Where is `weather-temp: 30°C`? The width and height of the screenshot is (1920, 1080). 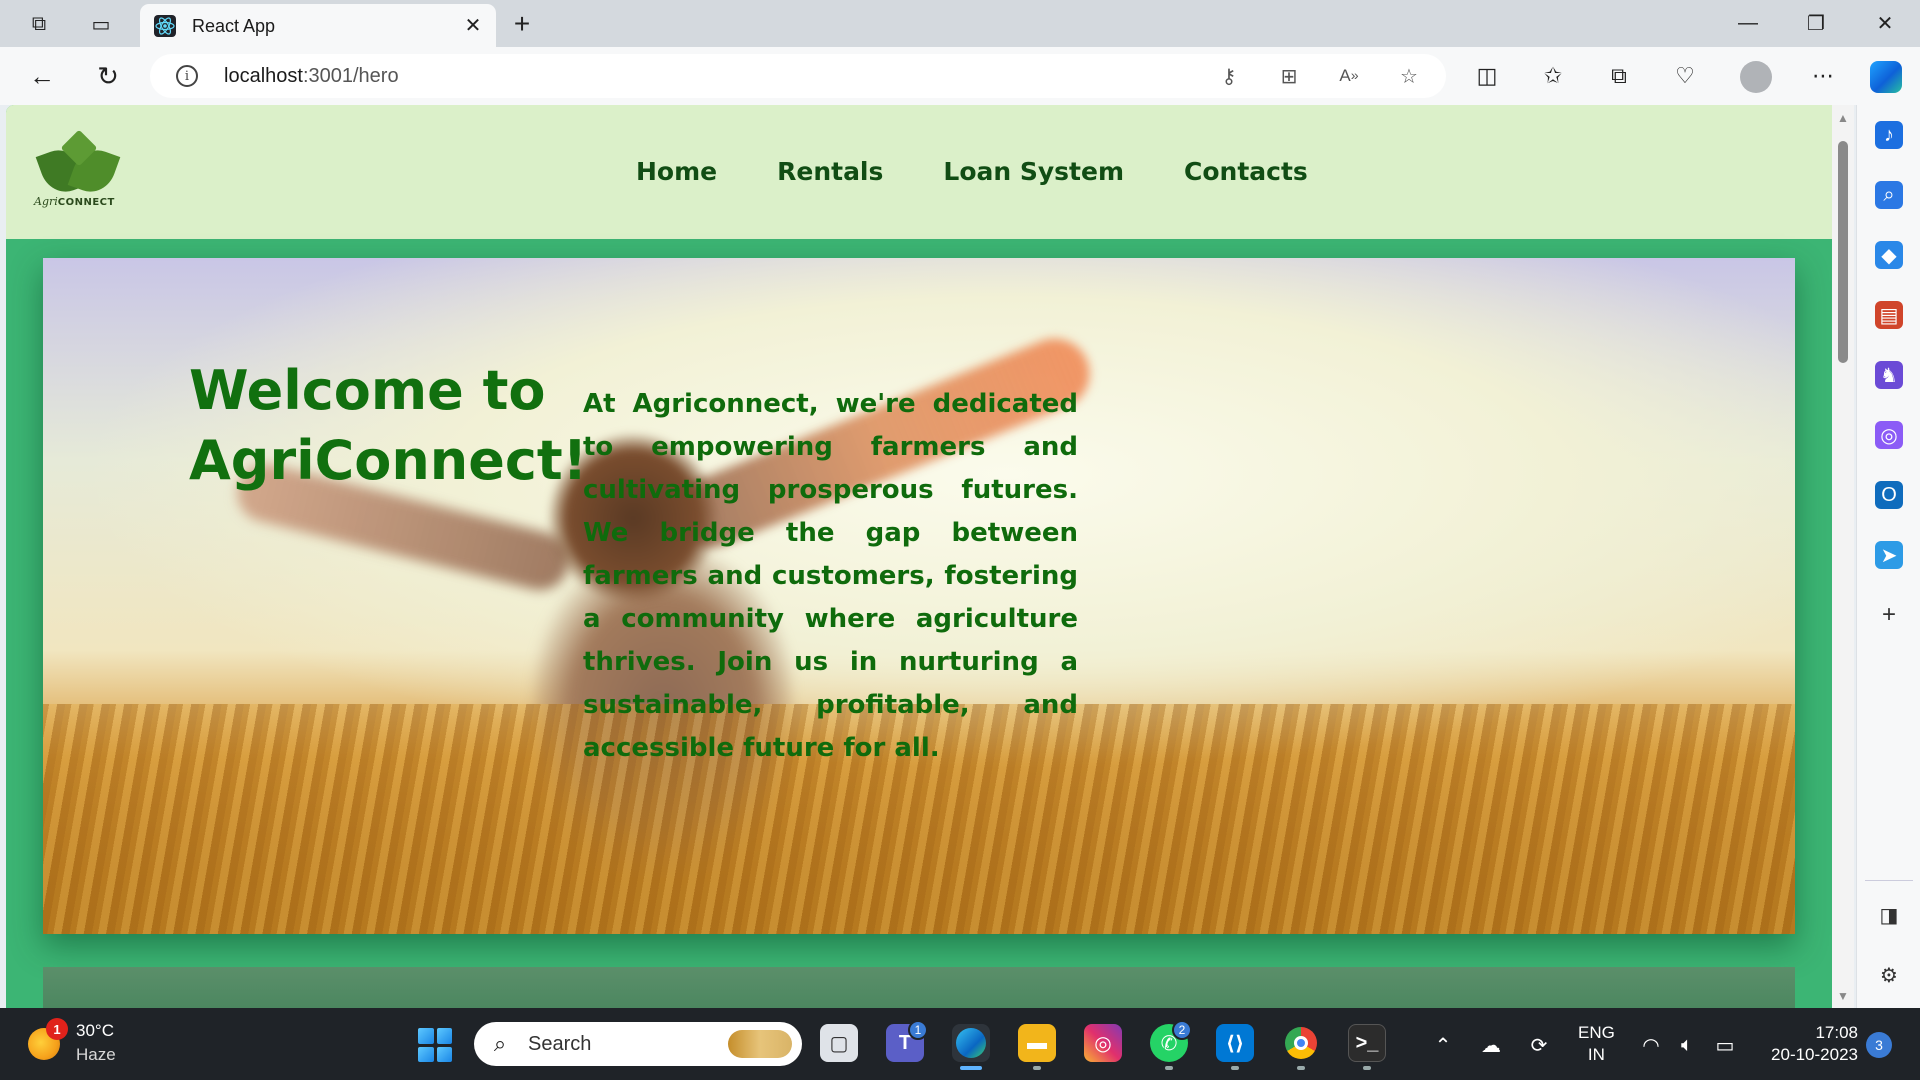 weather-temp: 30°C is located at coordinates (95, 1031).